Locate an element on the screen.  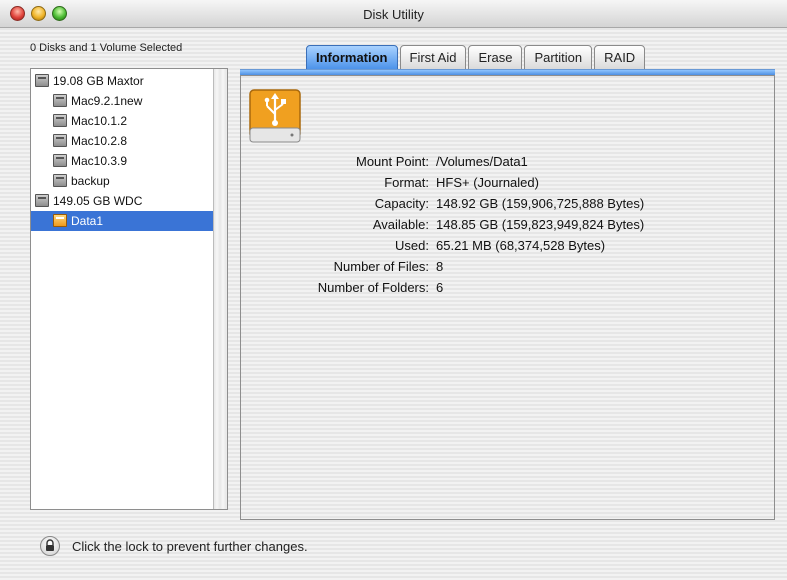
info-row-used: Used: 65.21 MB (68,374,528 Bytes) is located at coordinates (507, 245).